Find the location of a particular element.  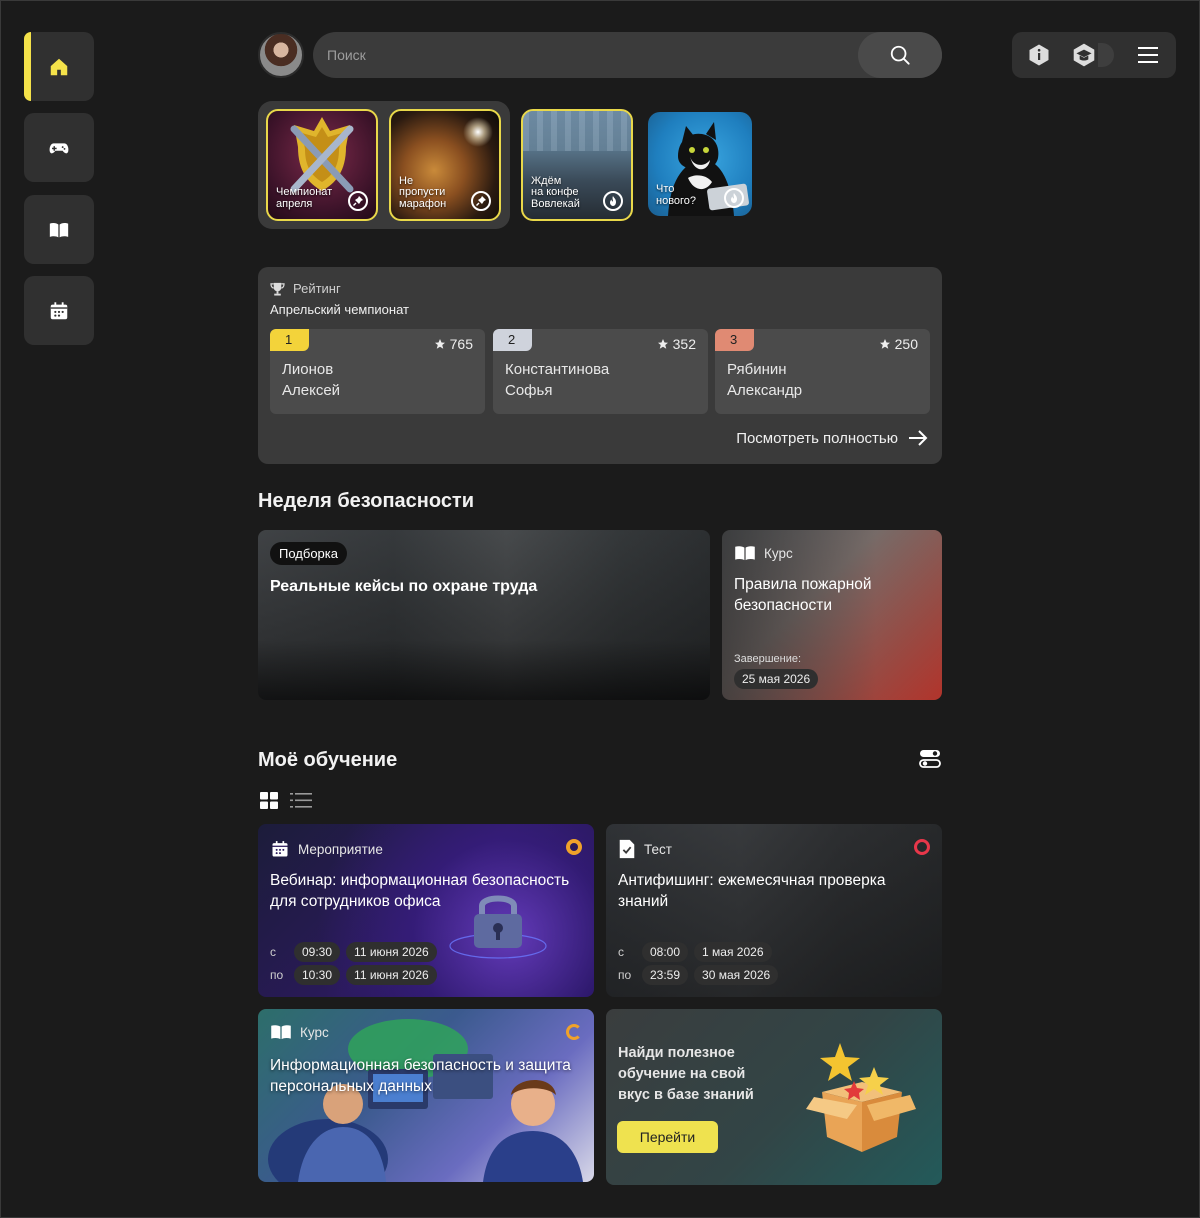

time-pill: 23:59 is located at coordinates (665, 975).